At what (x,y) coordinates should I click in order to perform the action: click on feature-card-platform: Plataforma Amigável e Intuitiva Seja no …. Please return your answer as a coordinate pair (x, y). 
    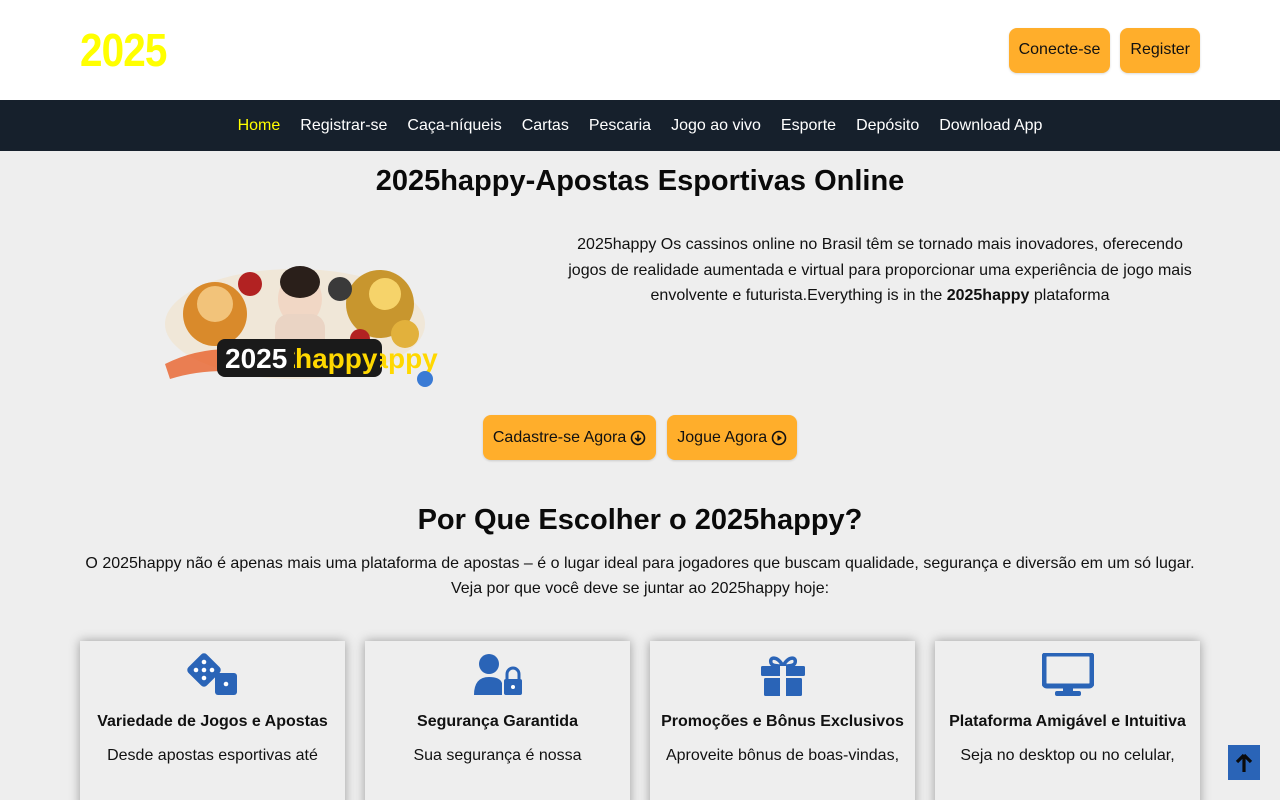
    Looking at the image, I should click on (1067, 720).